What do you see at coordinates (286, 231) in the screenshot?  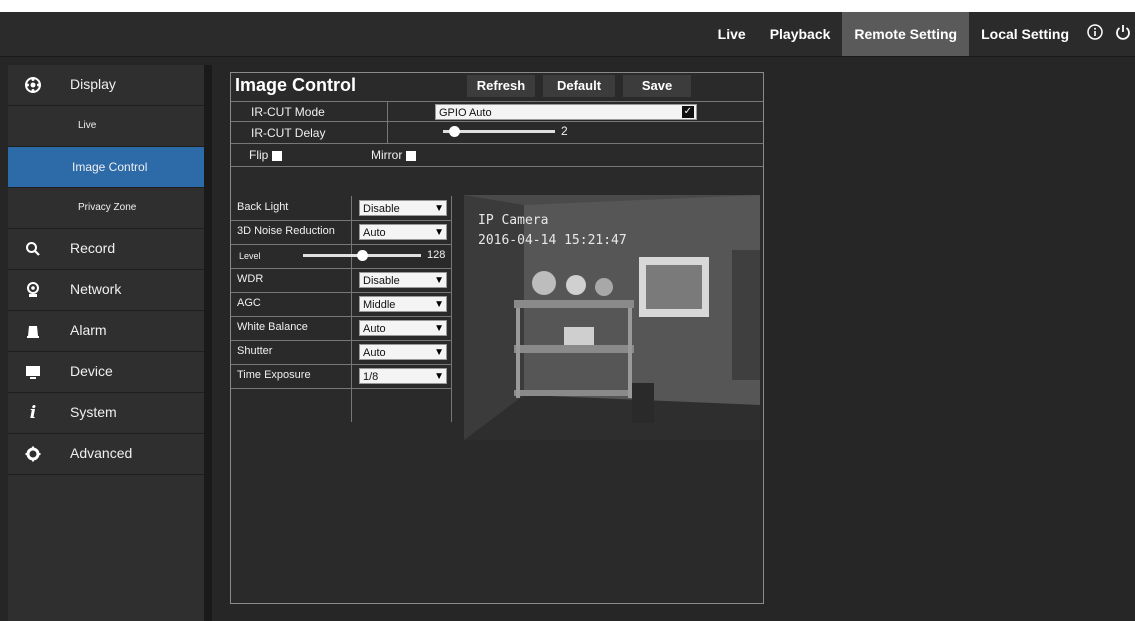 I see `noise-reduction-label: 3D Noise Reduction` at bounding box center [286, 231].